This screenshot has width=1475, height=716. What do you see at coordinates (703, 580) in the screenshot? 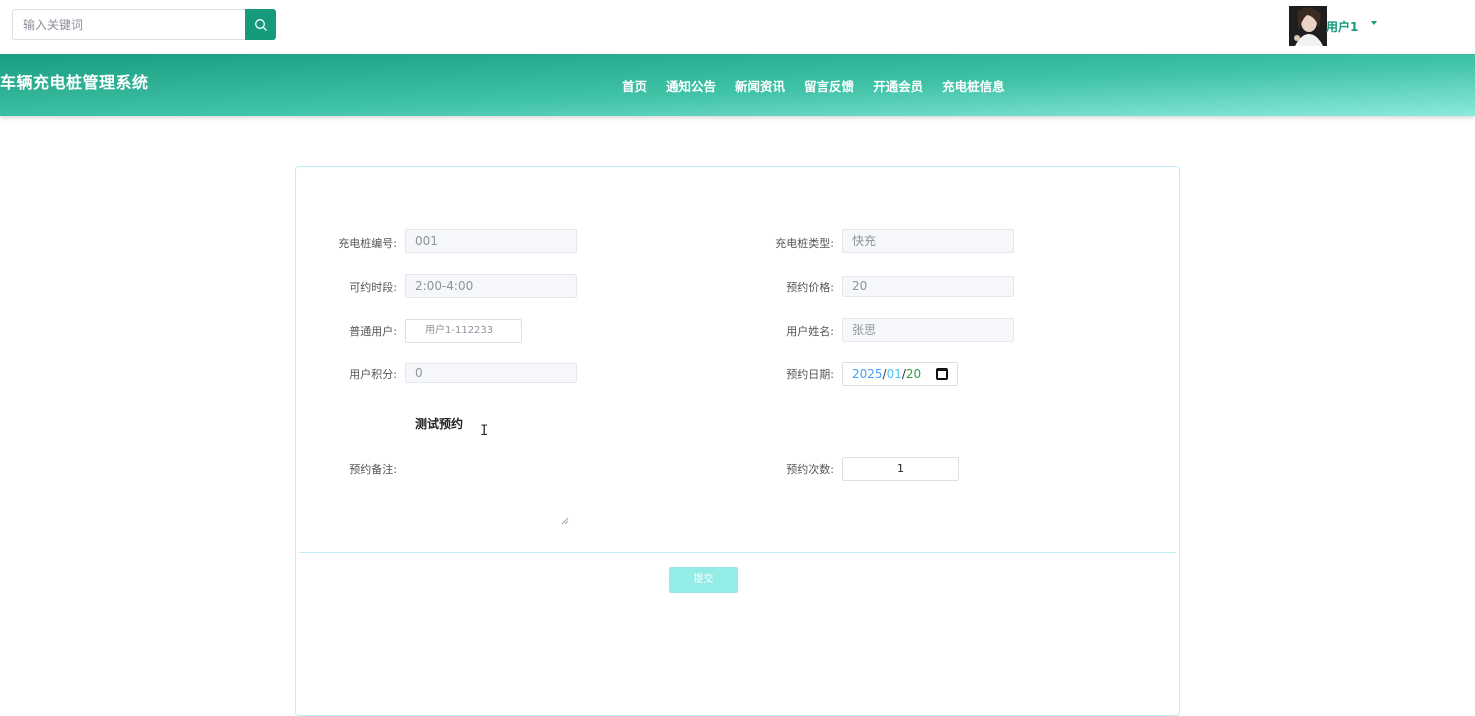
I see `submit-button: 提交` at bounding box center [703, 580].